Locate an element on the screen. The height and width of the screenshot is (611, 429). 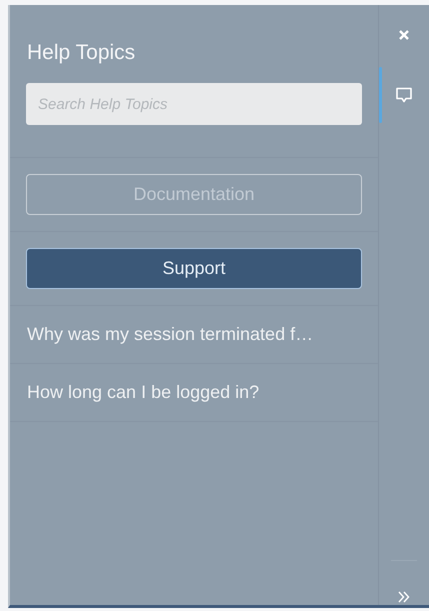
topic-tab: Support is located at coordinates (194, 268).